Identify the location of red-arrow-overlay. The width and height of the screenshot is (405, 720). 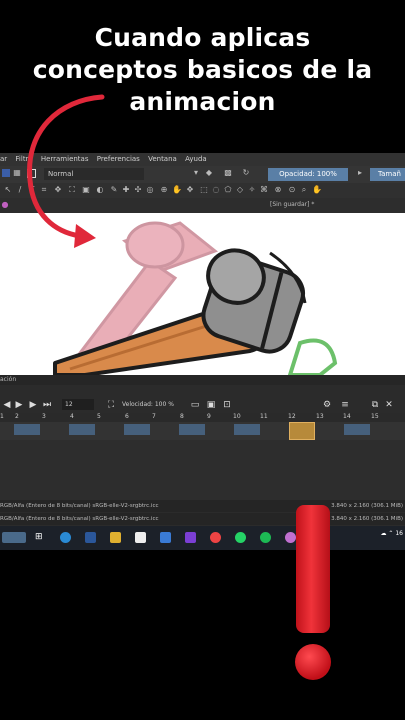
(66, 171).